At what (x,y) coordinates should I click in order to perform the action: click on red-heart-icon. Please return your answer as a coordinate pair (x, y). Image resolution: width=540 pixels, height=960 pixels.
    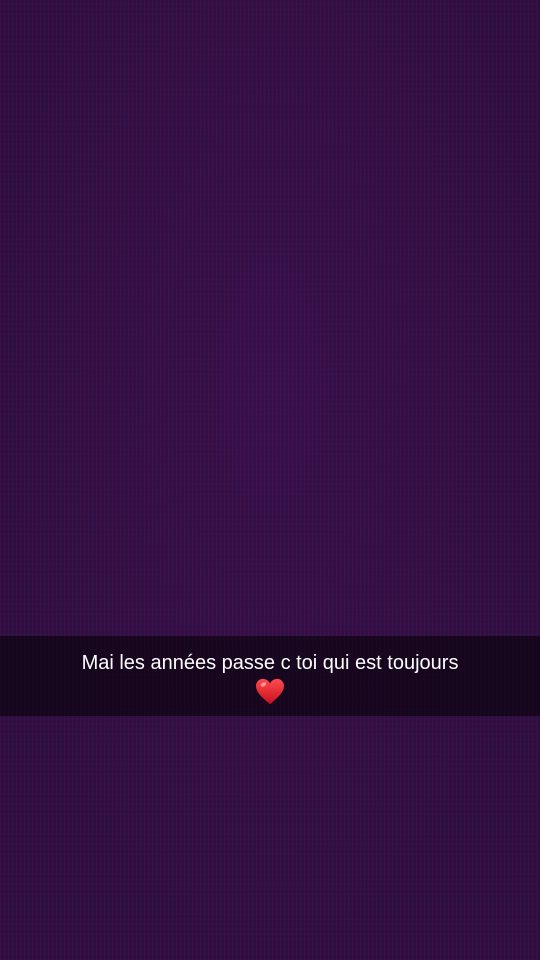
    Looking at the image, I should click on (270, 692).